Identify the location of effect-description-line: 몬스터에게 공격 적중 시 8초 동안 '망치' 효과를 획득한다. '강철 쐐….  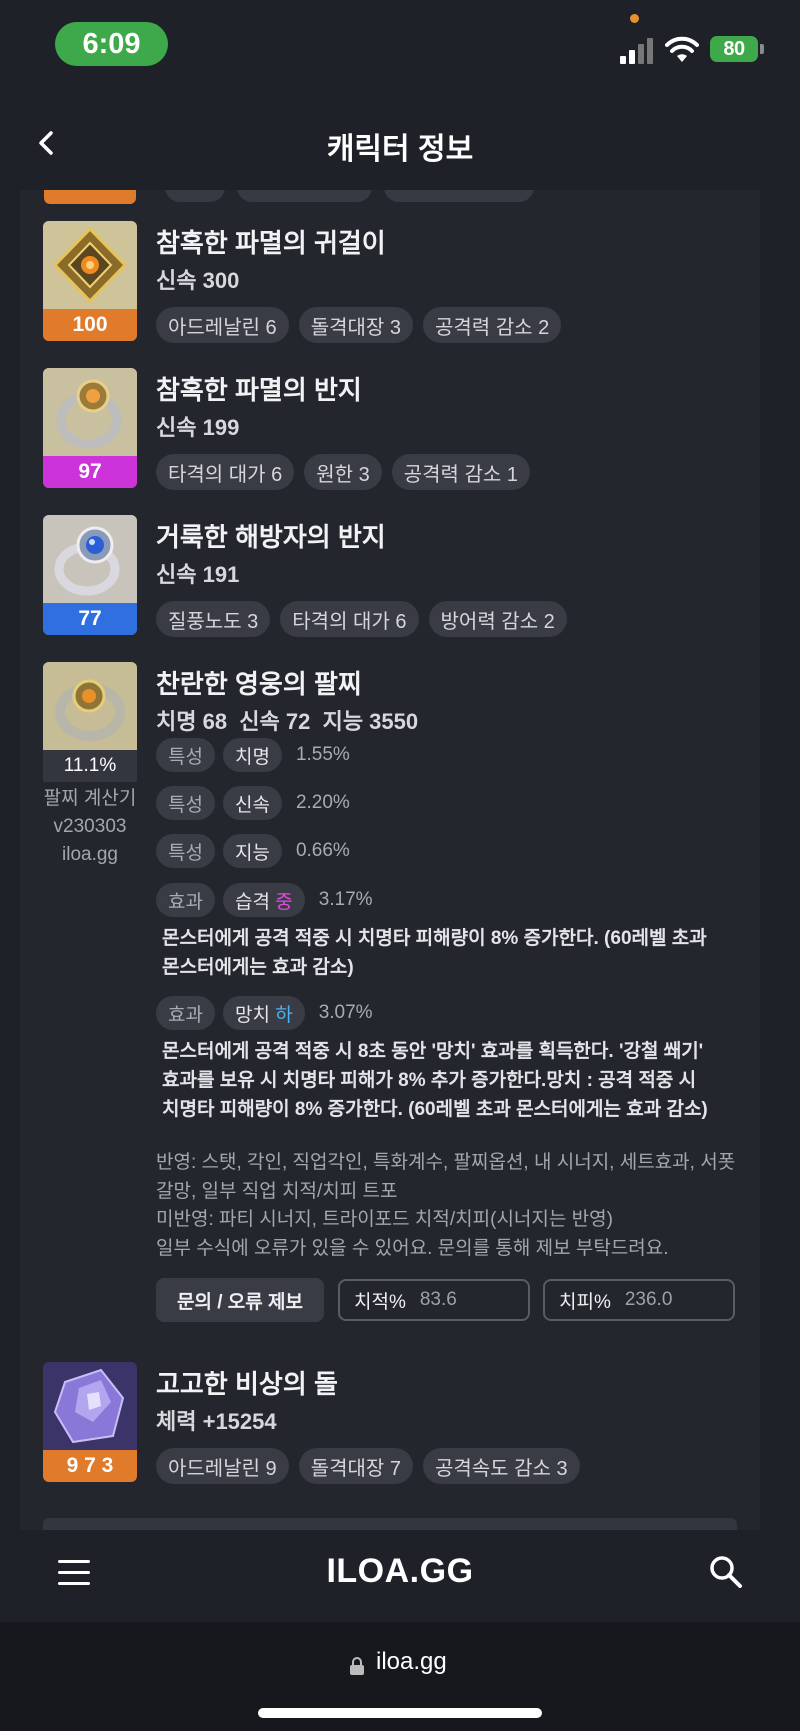
(433, 1051).